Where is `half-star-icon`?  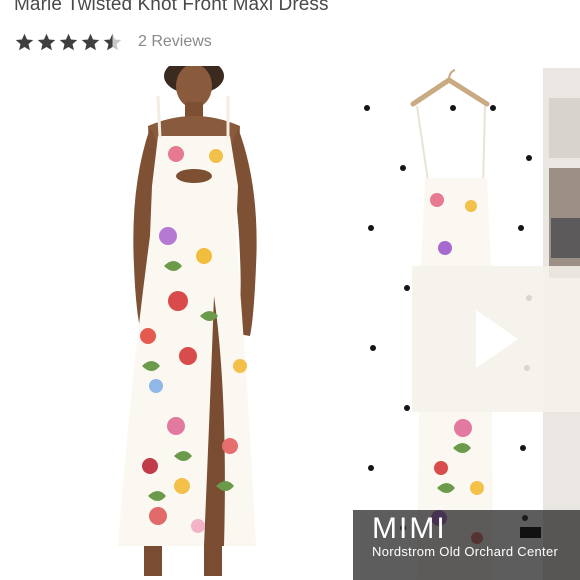
half-star-icon is located at coordinates (112, 41).